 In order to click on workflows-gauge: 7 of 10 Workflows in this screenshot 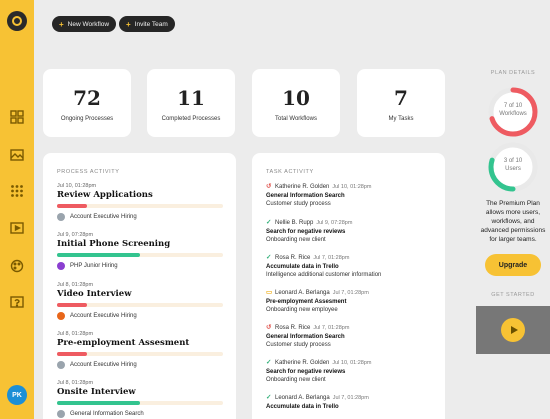, I will do `click(513, 112)`.